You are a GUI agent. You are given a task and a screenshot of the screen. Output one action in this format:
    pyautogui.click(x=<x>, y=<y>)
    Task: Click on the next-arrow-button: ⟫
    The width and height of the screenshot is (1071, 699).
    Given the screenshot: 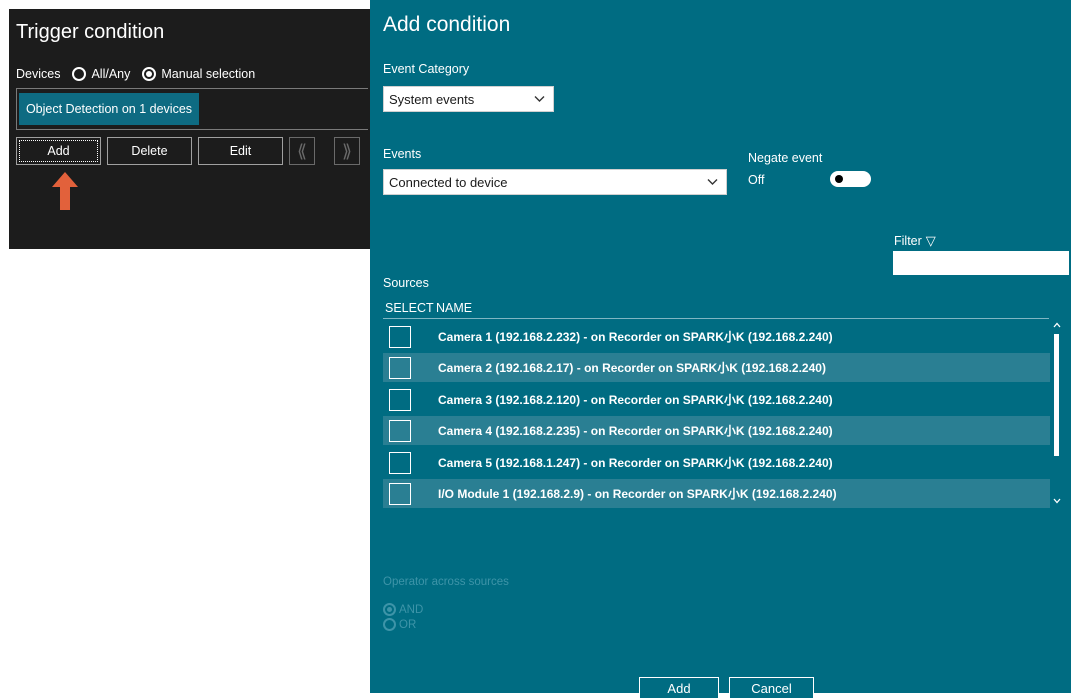 What is the action you would take?
    pyautogui.click(x=347, y=151)
    